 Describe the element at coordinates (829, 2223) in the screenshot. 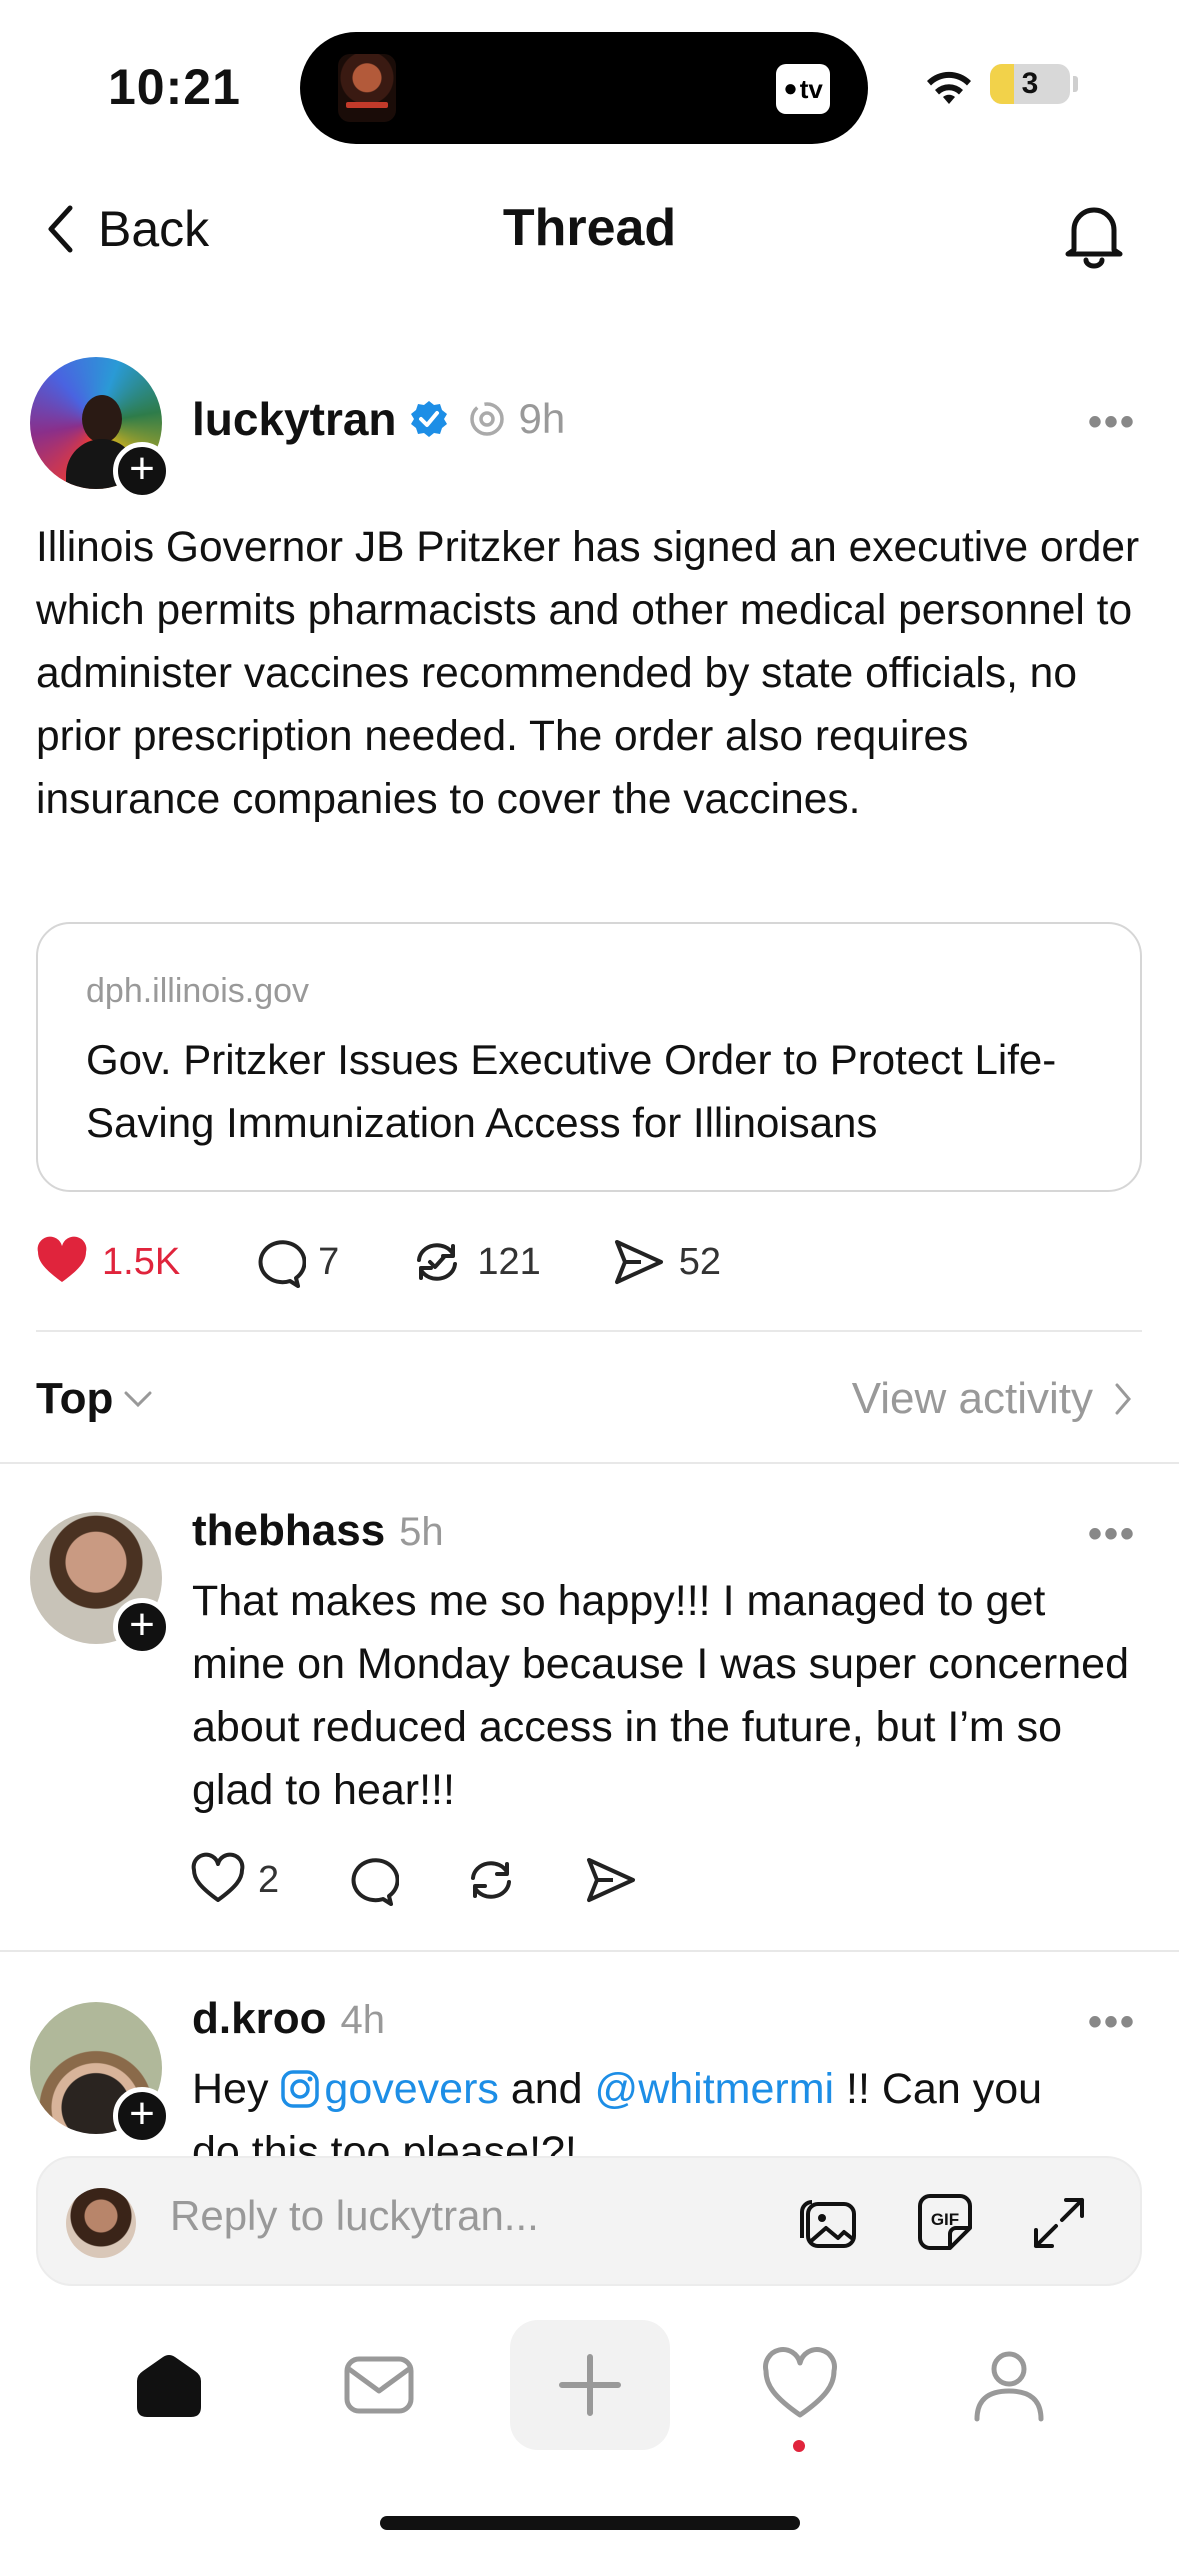

I see `image-gallery-icon` at that location.